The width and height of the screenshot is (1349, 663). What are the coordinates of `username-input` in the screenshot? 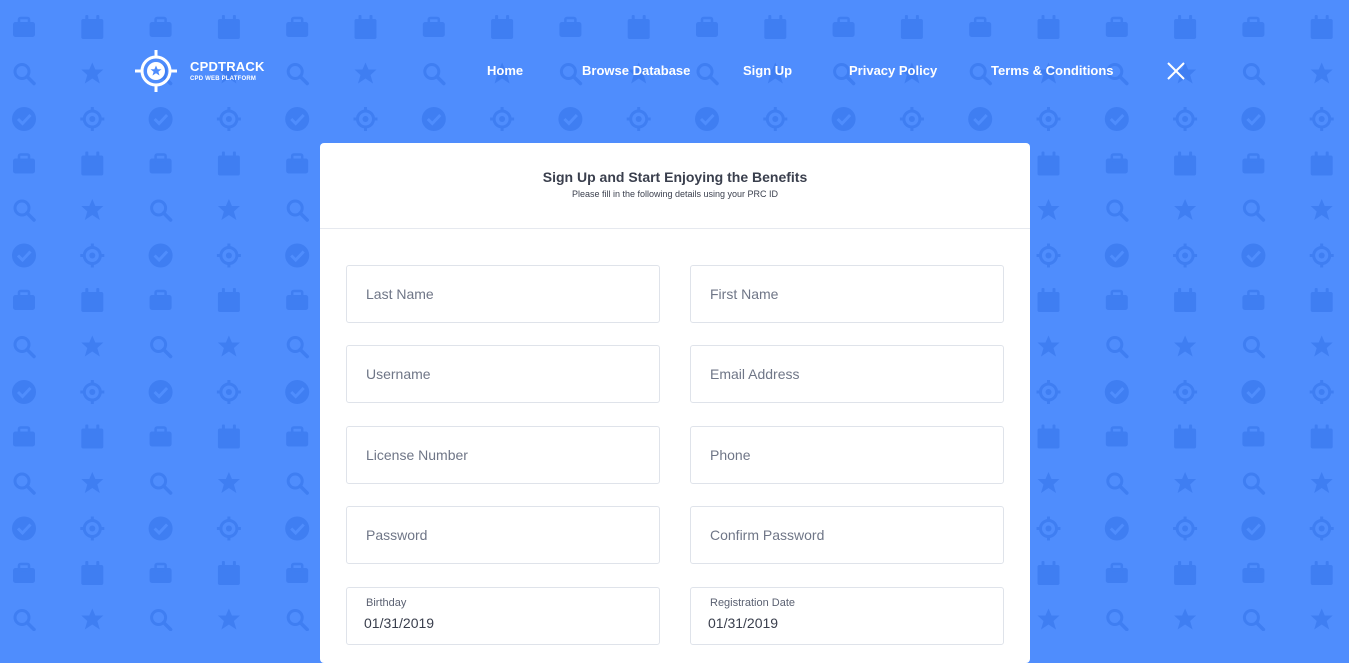 It's located at (503, 374).